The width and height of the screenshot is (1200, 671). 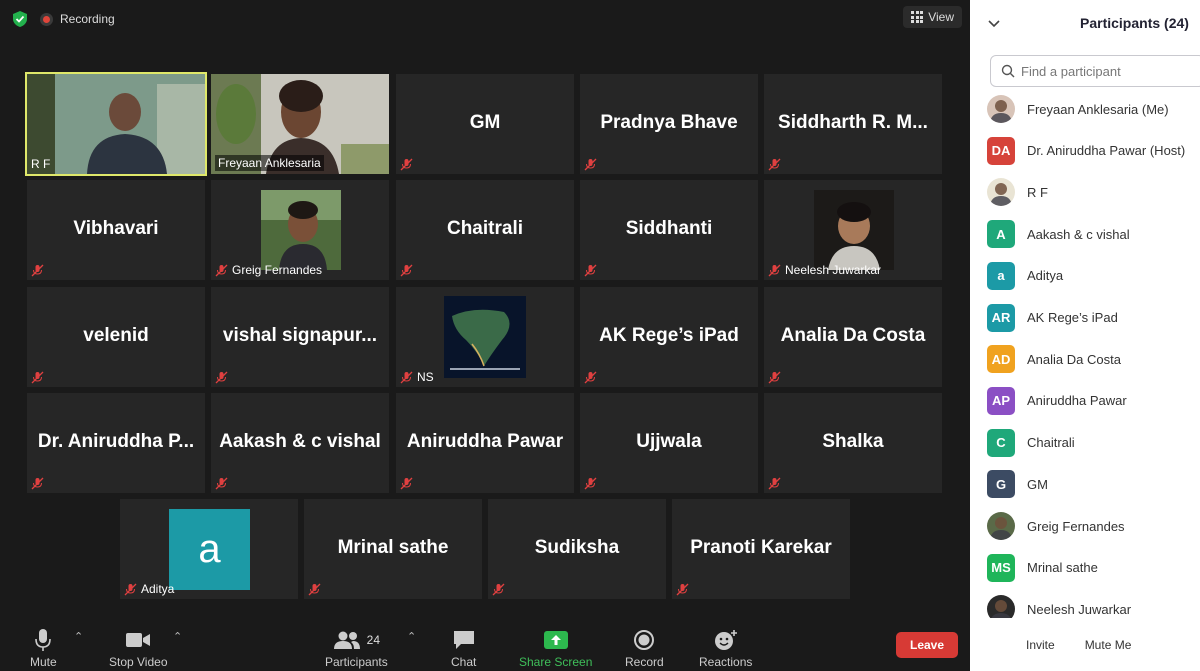 What do you see at coordinates (1040, 645) in the screenshot?
I see `invite-button: Invite` at bounding box center [1040, 645].